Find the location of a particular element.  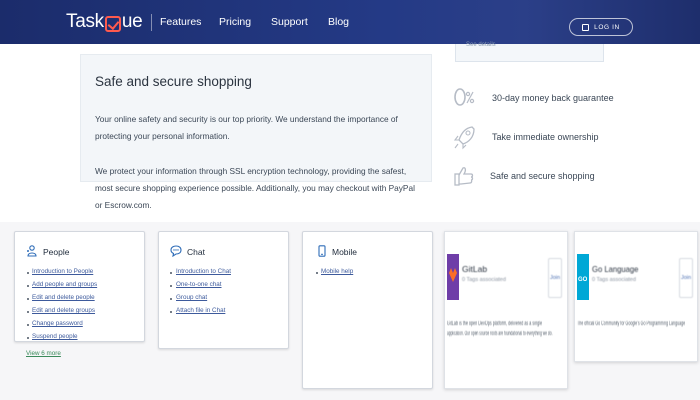

go-language-join-label: Join is located at coordinates (686, 278).